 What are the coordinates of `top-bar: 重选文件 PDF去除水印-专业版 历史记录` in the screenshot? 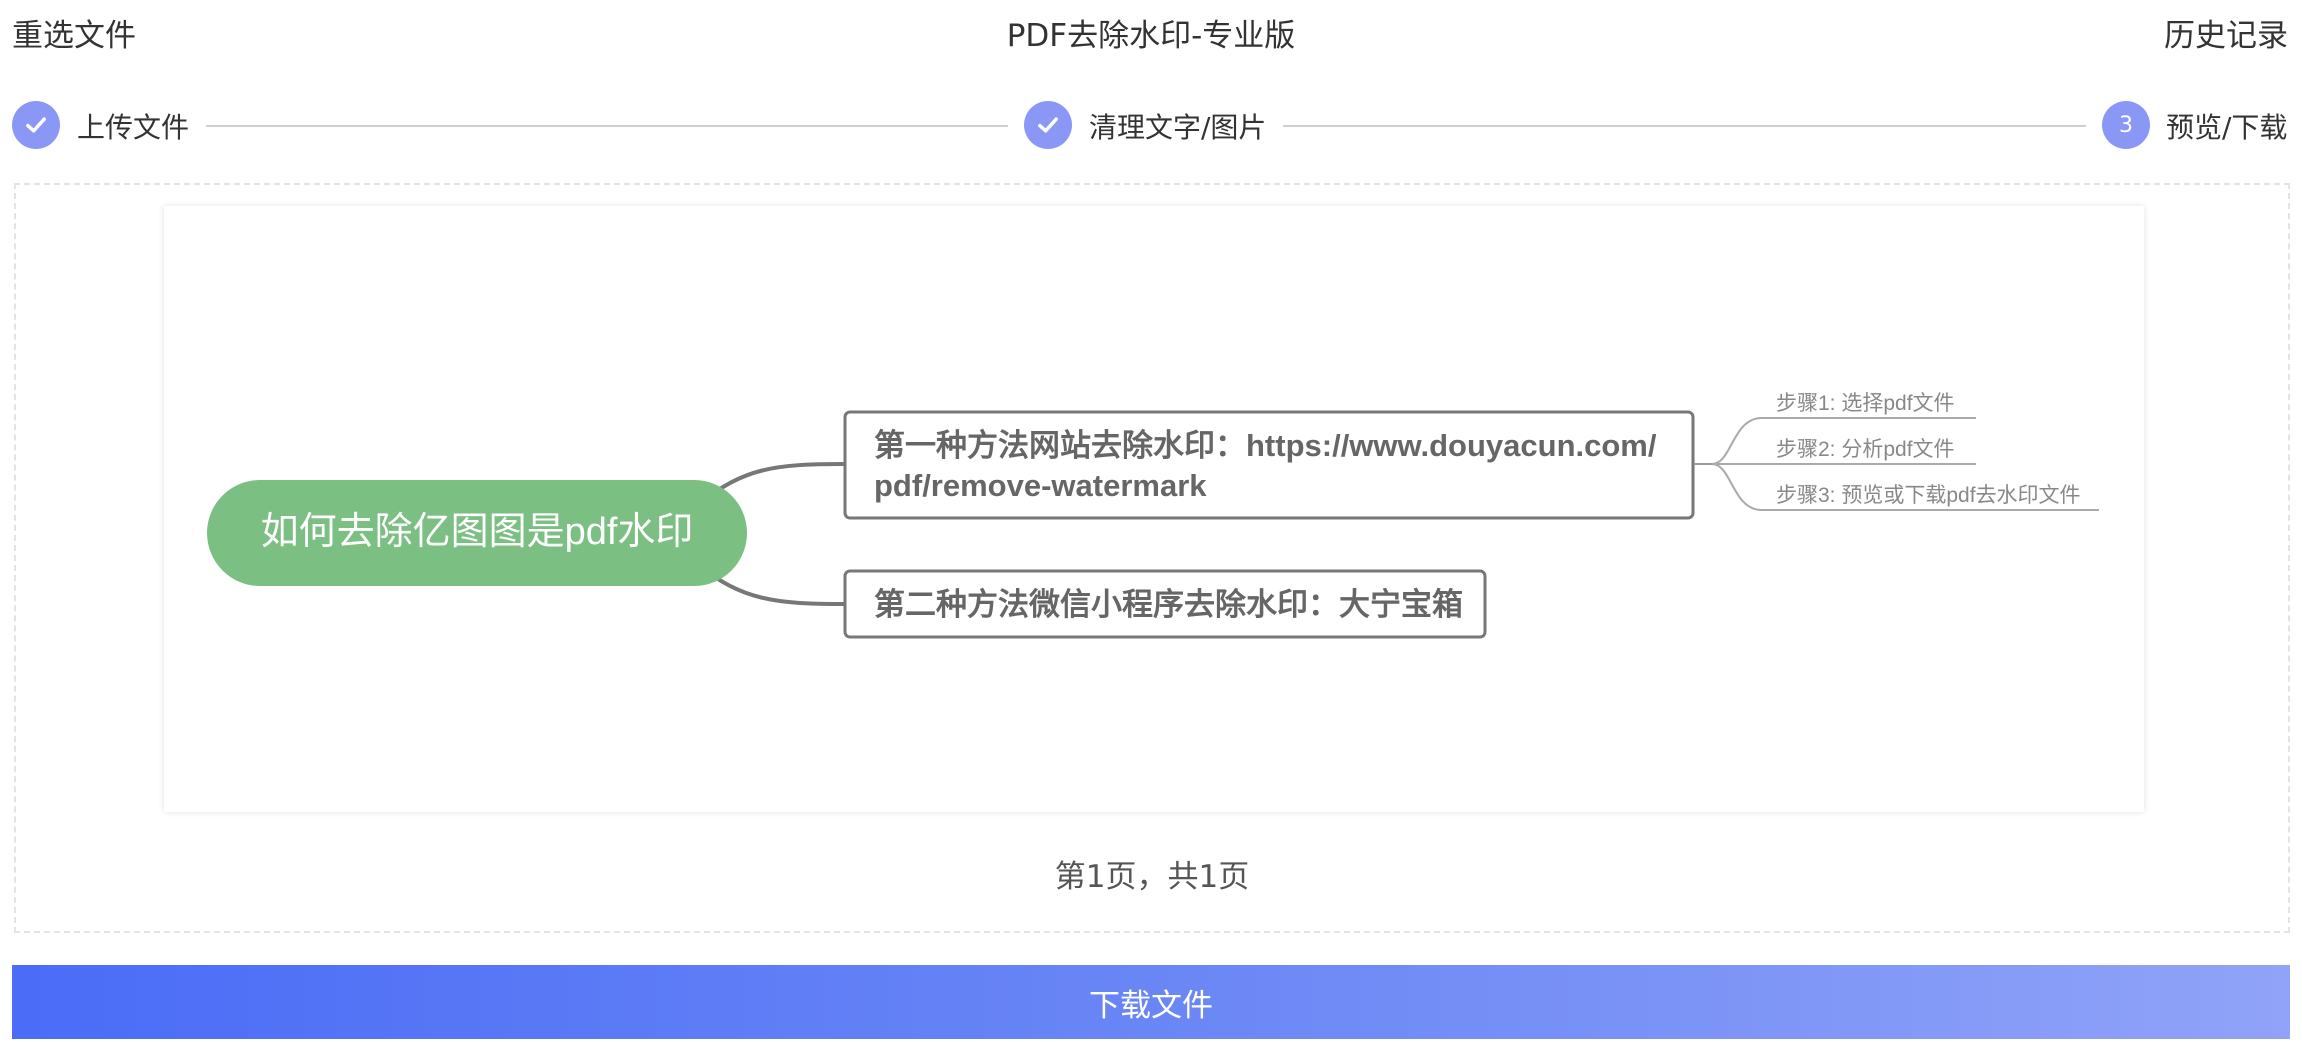 It's located at (1151, 30).